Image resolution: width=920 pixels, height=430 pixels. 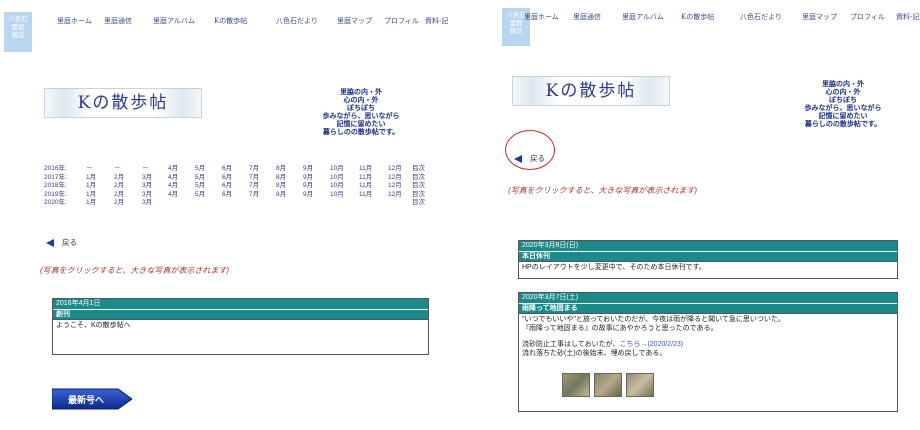 What do you see at coordinates (55, 202) in the screenshot?
I see `archive-year: 2020年:` at bounding box center [55, 202].